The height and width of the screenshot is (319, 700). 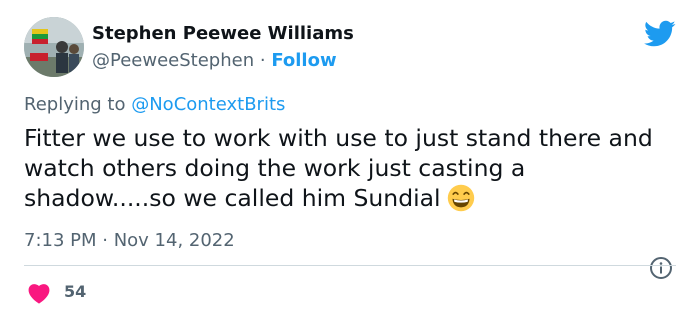 I want to click on like-count: 54, so click(x=75, y=291).